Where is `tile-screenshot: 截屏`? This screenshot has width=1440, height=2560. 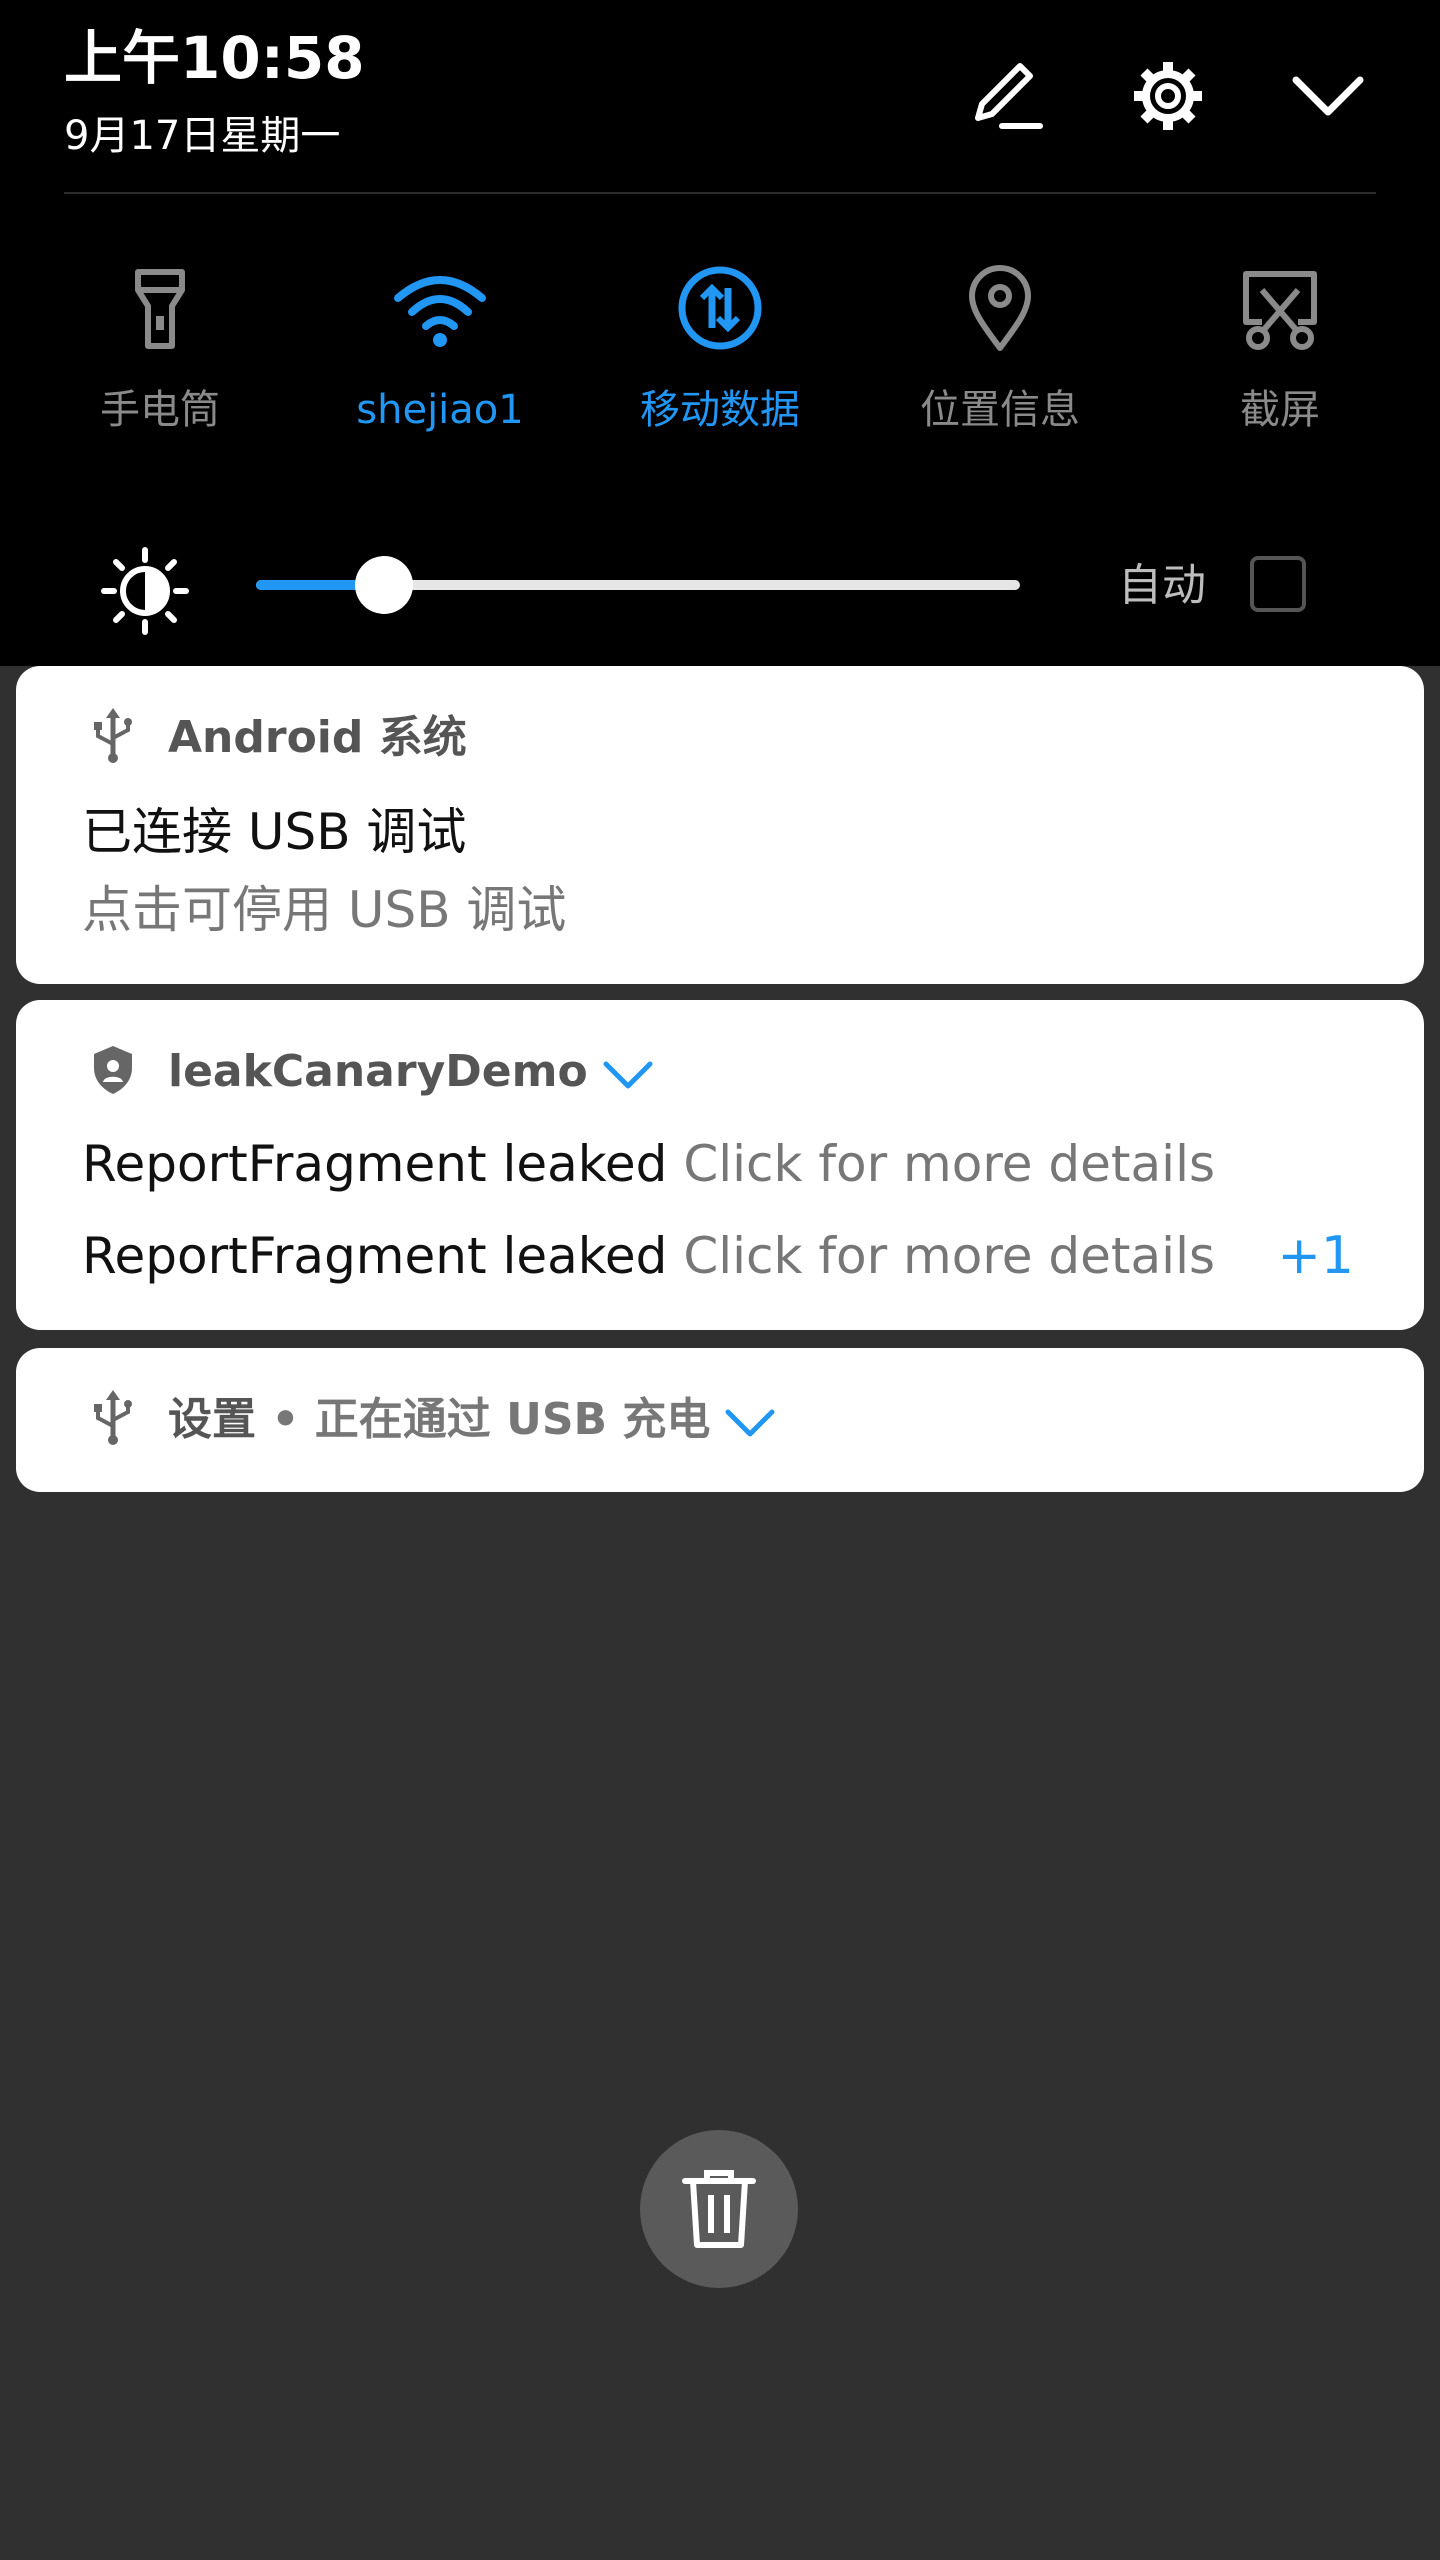 tile-screenshot: 截屏 is located at coordinates (1280, 360).